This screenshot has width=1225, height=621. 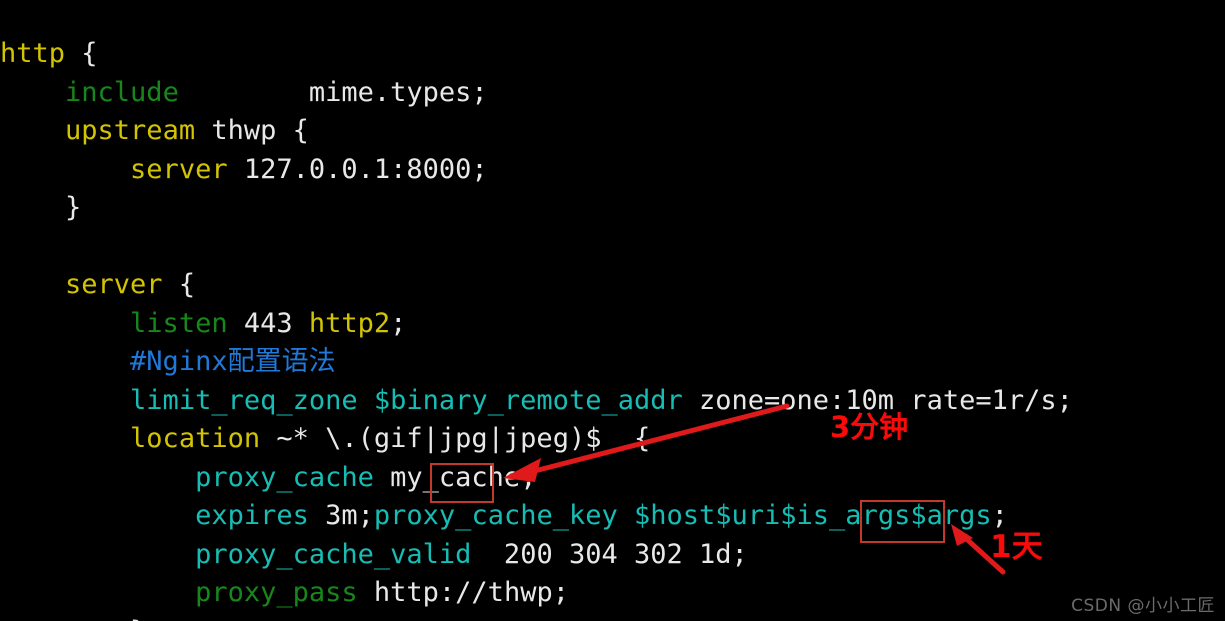 I want to click on code-token: limit_req_zone $binary_remote_addr, so click(x=406, y=400).